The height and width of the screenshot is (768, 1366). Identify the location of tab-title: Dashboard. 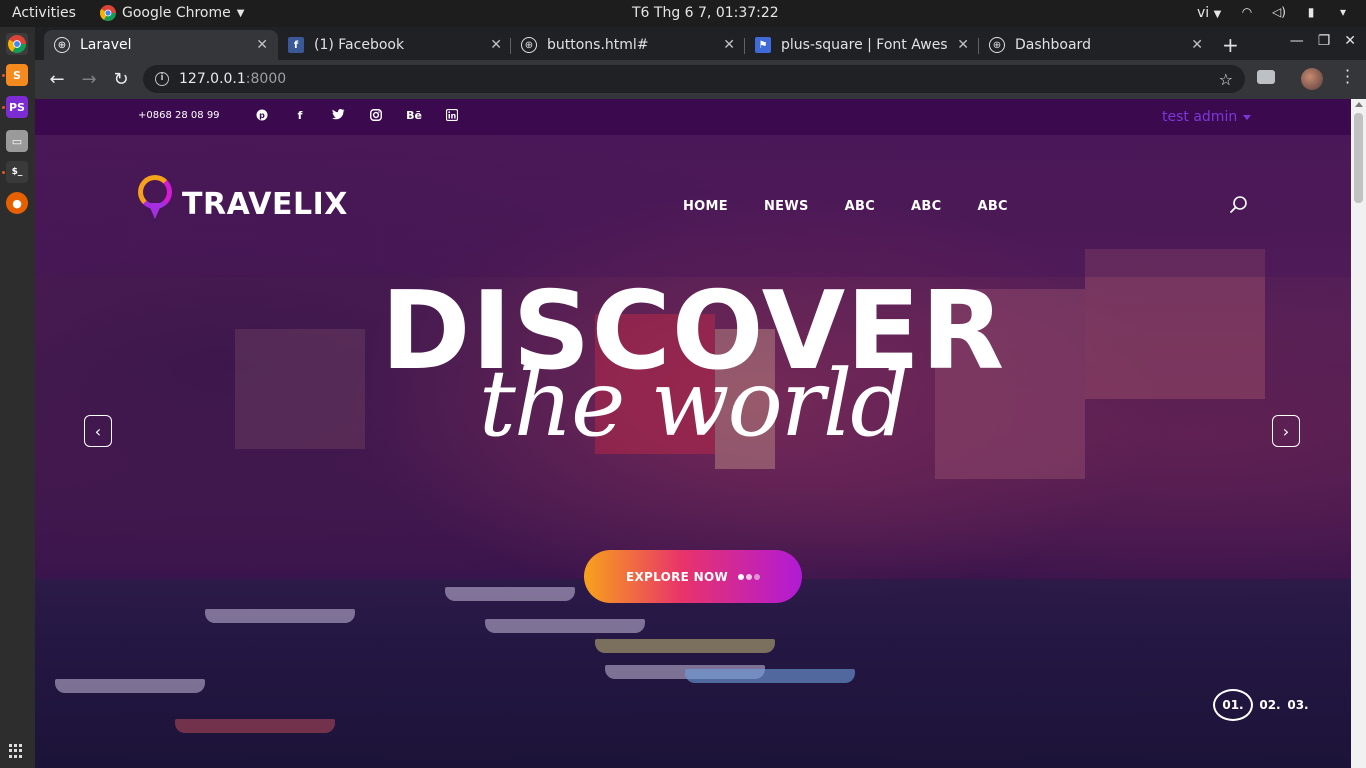
(1053, 45).